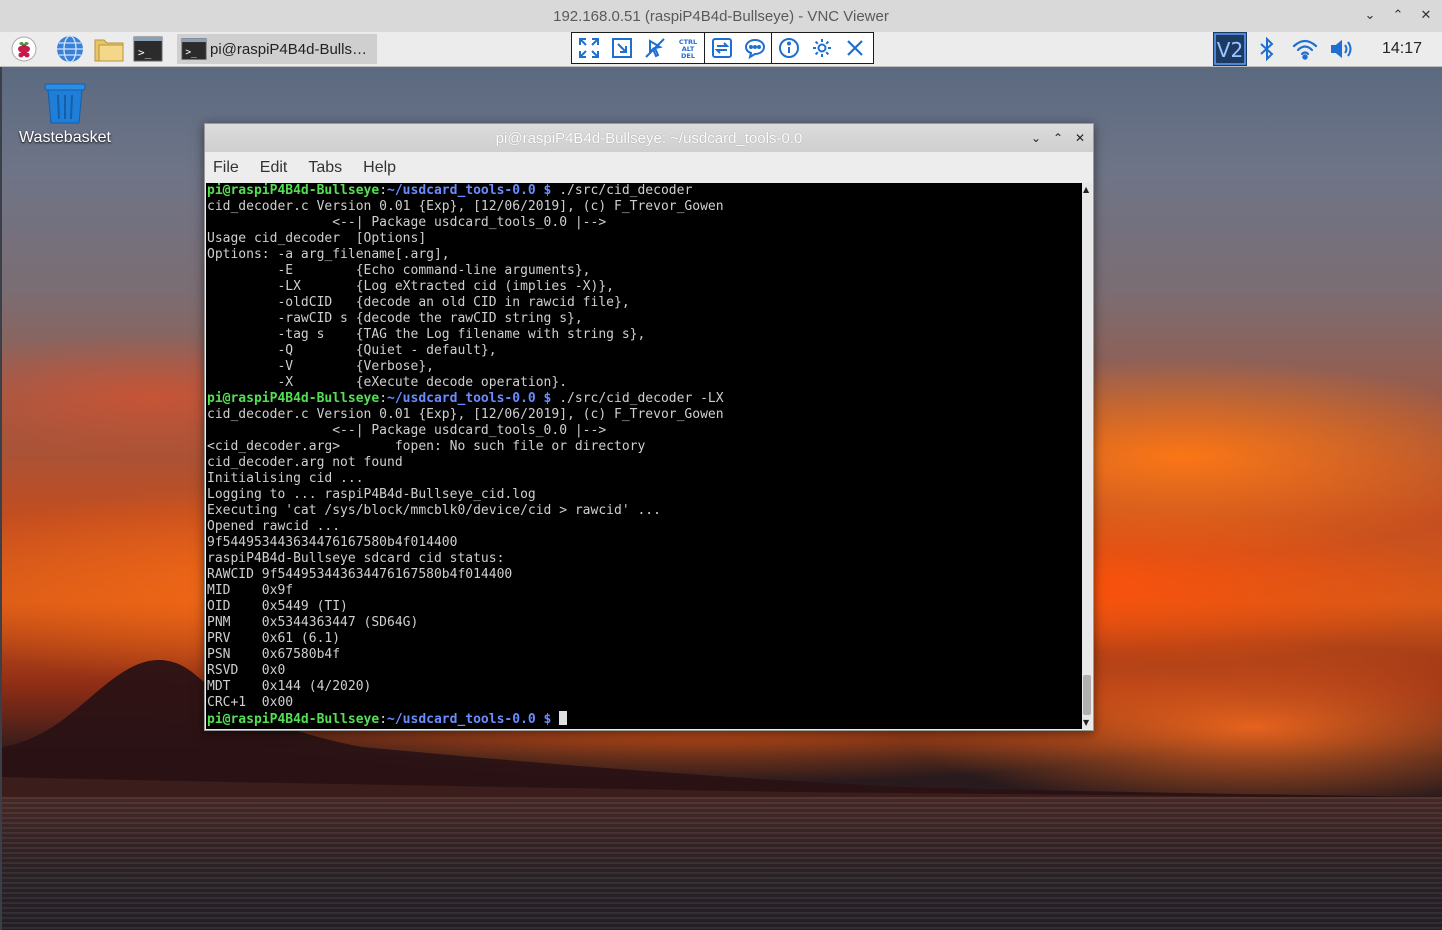 The height and width of the screenshot is (930, 1442). What do you see at coordinates (274, 168) in the screenshot?
I see `menu-edit: Edit` at bounding box center [274, 168].